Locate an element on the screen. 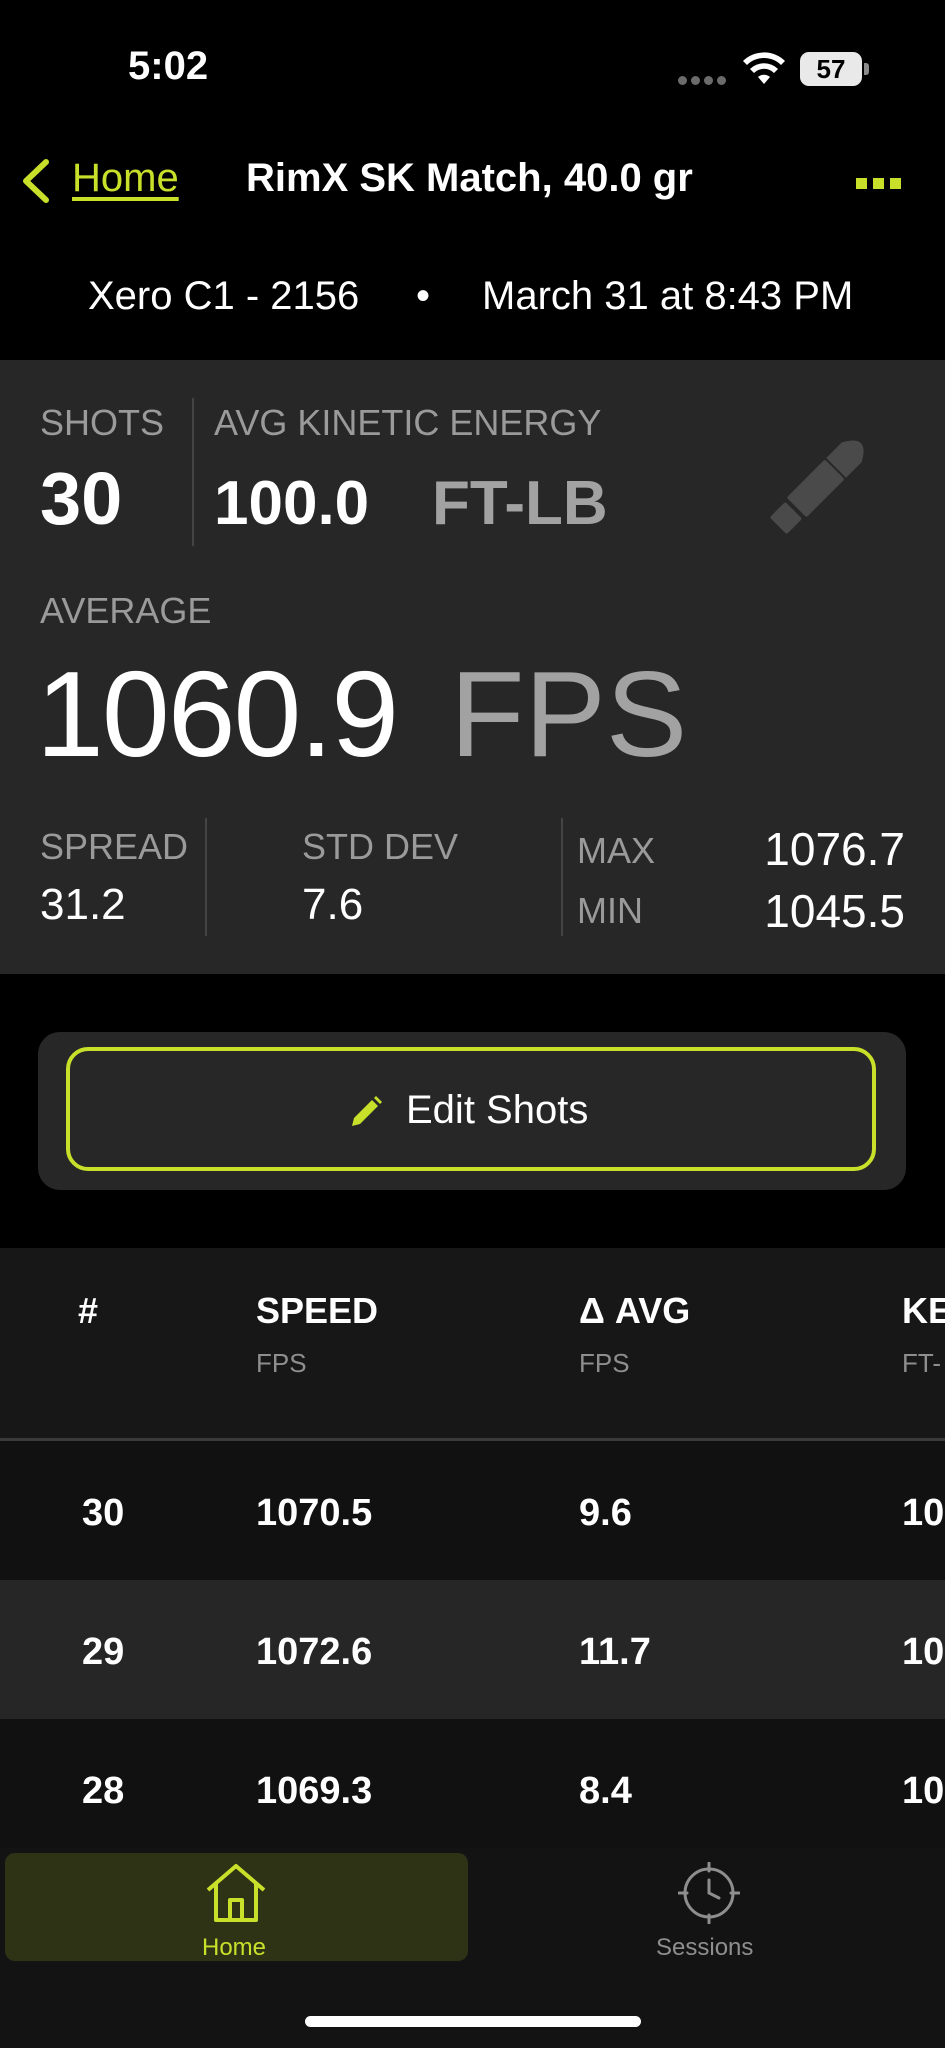 The width and height of the screenshot is (945, 2048). back-chevron-icon is located at coordinates (35, 183).